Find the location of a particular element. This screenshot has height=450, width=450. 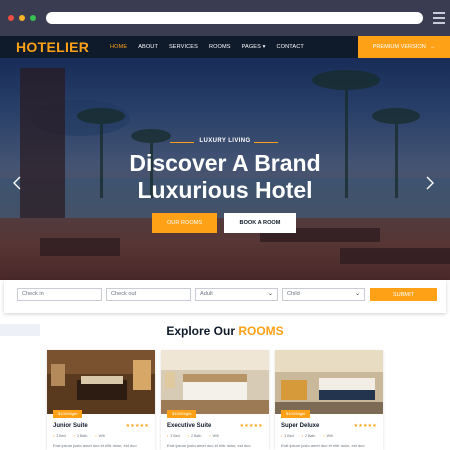

browser-toolbar is located at coordinates (225, 18).